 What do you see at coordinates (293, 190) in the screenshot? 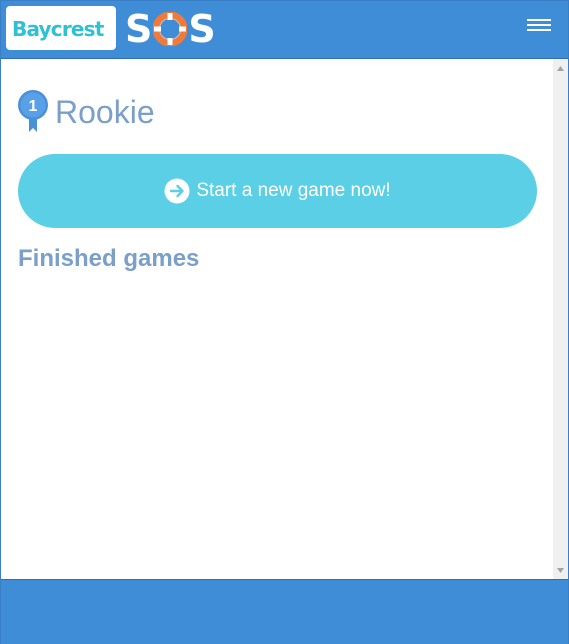
I see `start-new-game-label: Start a new game now!` at bounding box center [293, 190].